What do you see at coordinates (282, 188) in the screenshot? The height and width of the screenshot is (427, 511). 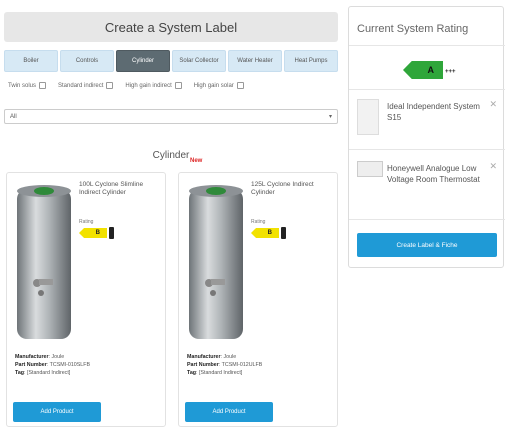 I see `product-name: 125L Cyclone Indirect Cylinder` at bounding box center [282, 188].